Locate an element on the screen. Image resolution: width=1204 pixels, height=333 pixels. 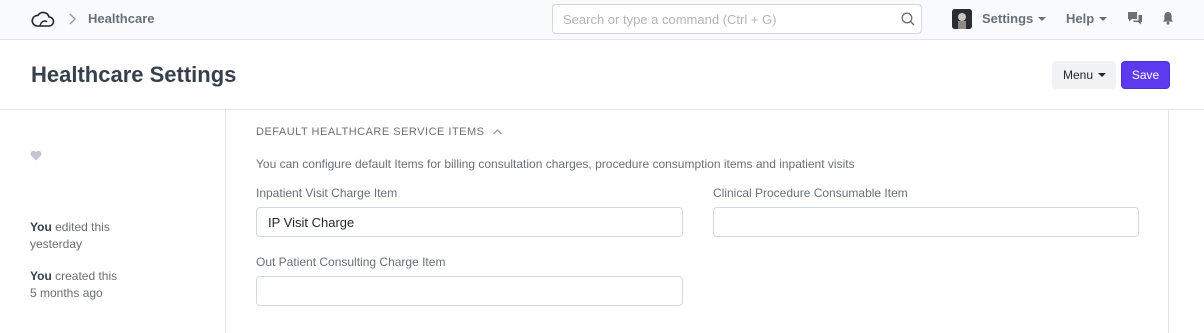
timeline-time: yesterday is located at coordinates (56, 244).